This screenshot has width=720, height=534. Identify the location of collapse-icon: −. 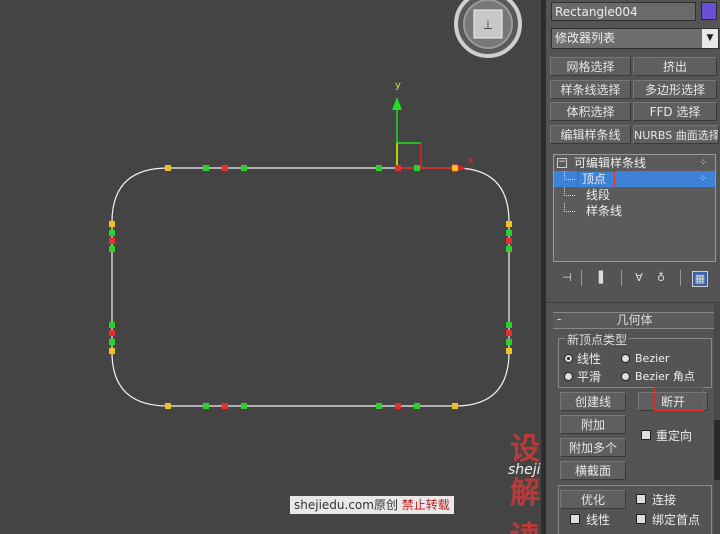
(562, 163).